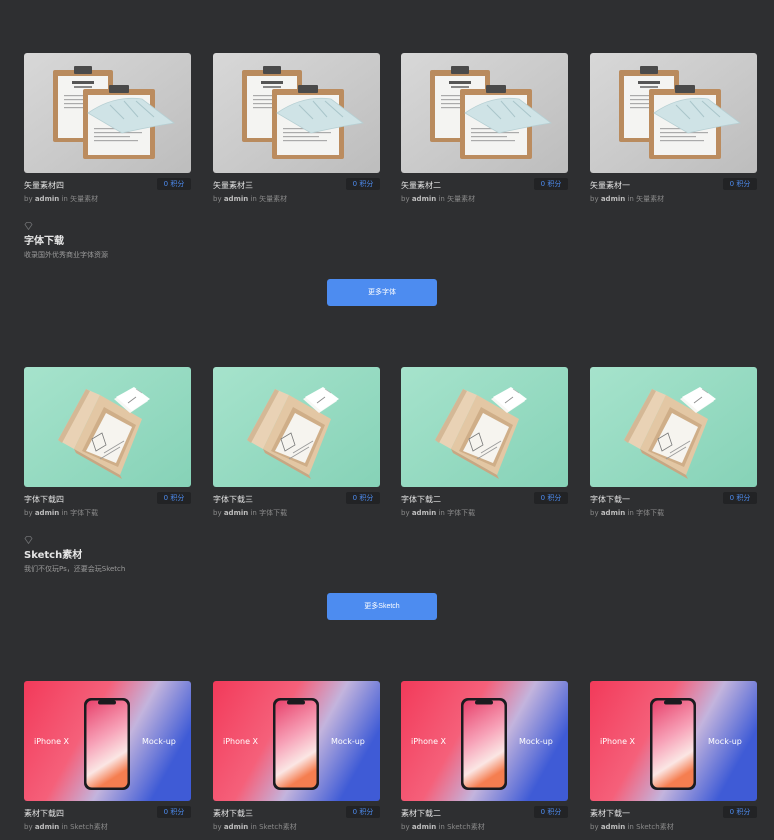  I want to click on asset-title: 矢量素材四, so click(44, 185).